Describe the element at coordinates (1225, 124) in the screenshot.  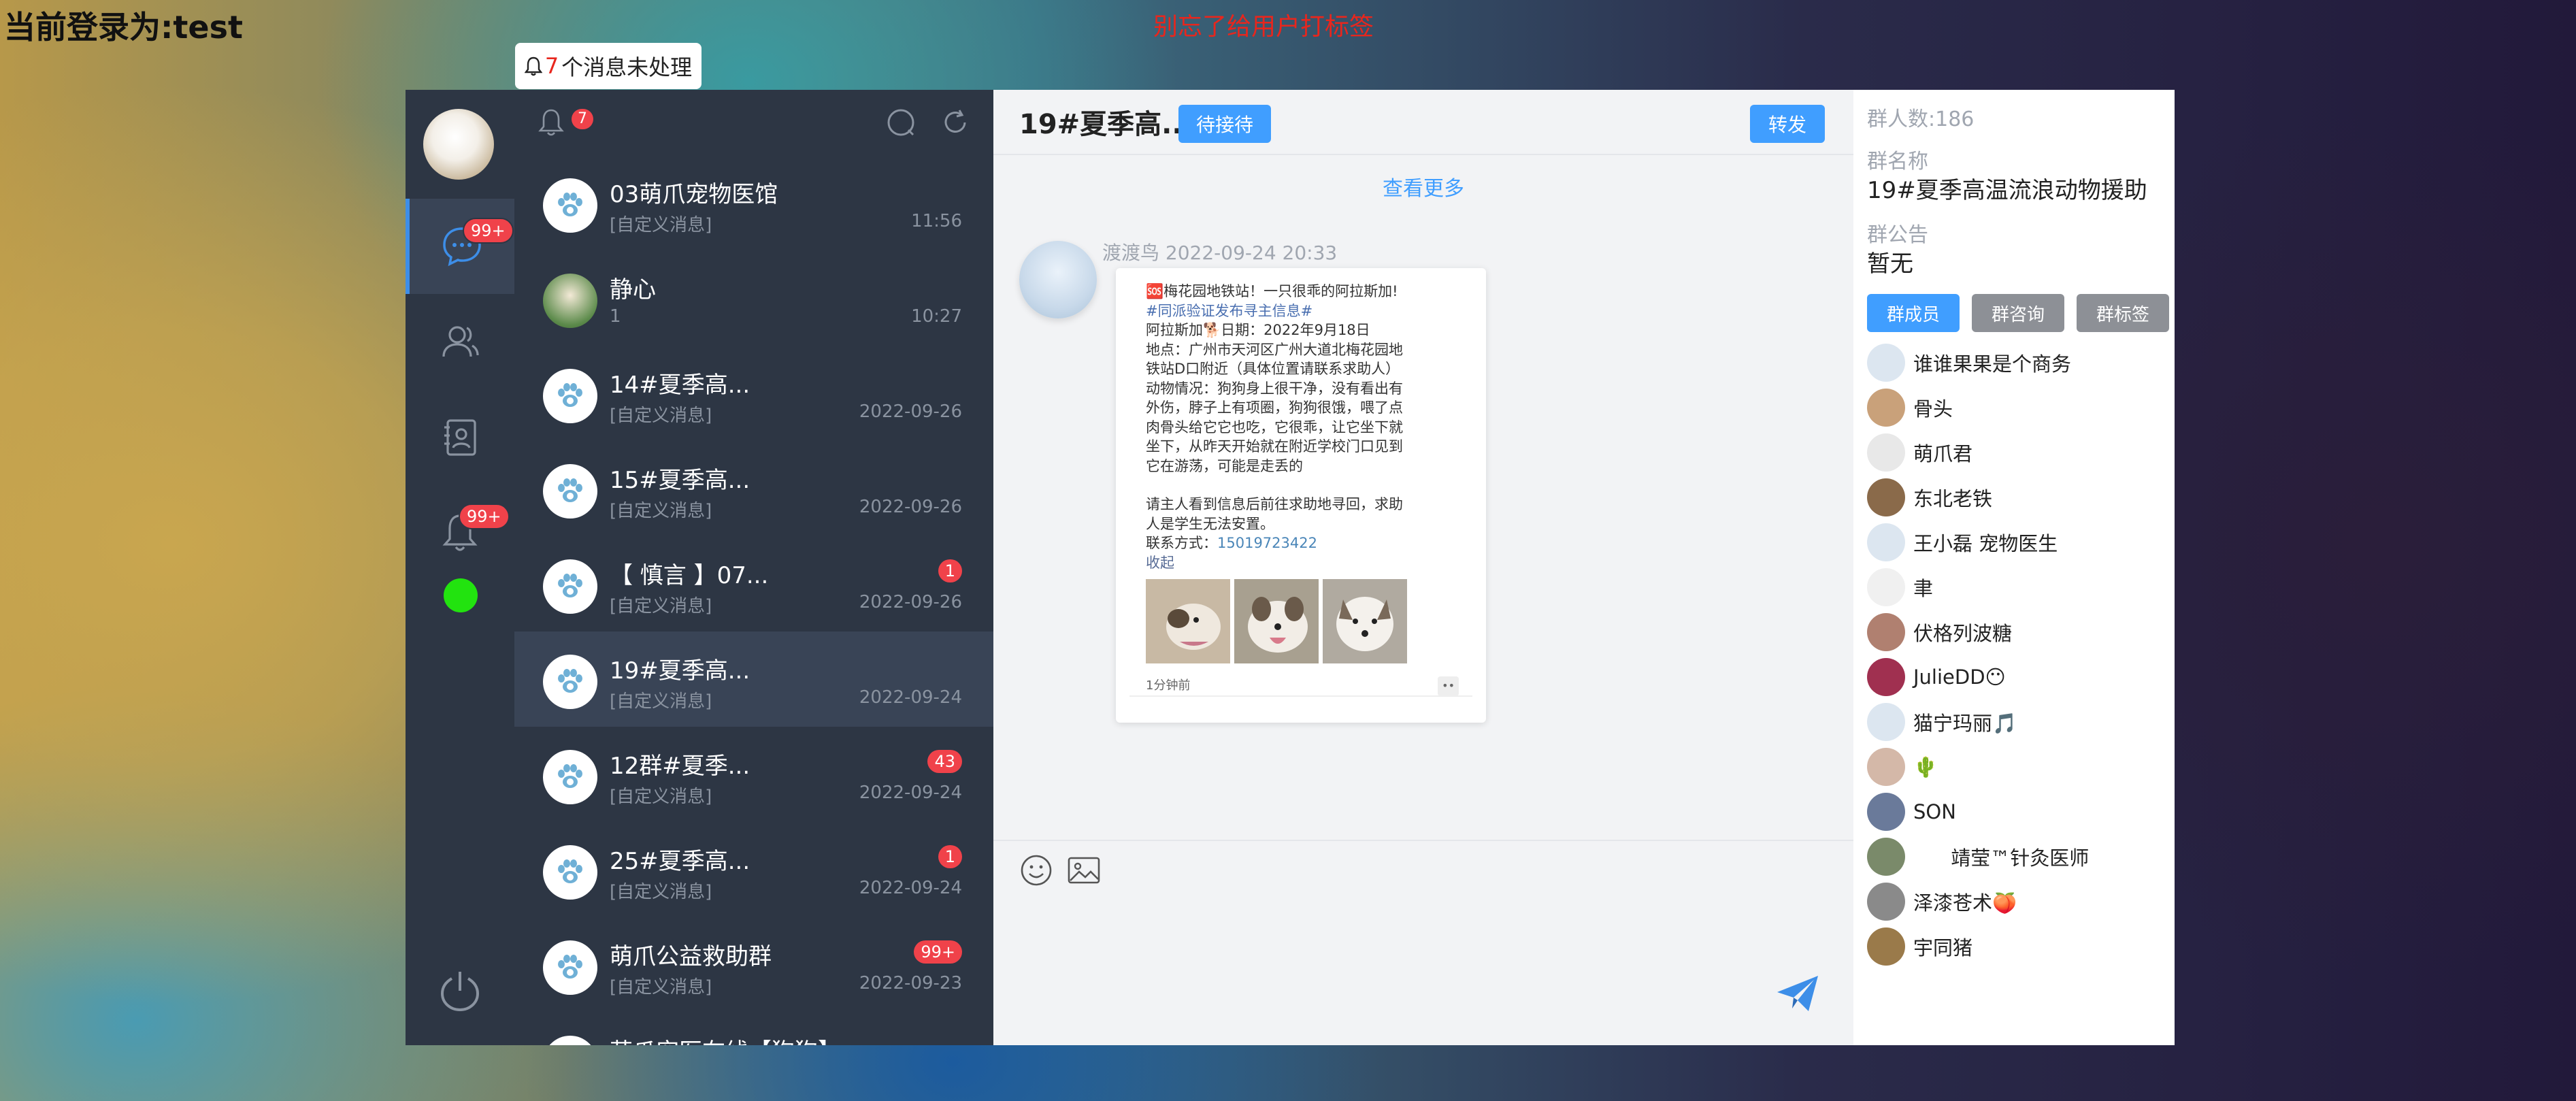
I see `pending-button: 待接待` at that location.